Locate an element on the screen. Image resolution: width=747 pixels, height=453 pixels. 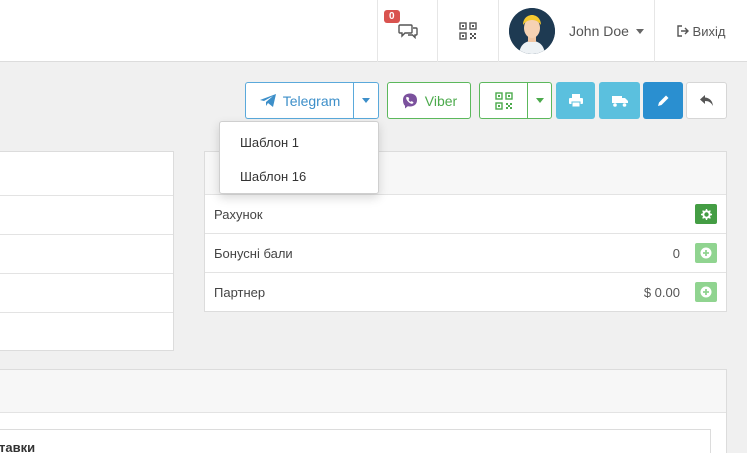
edit-button is located at coordinates (663, 100).